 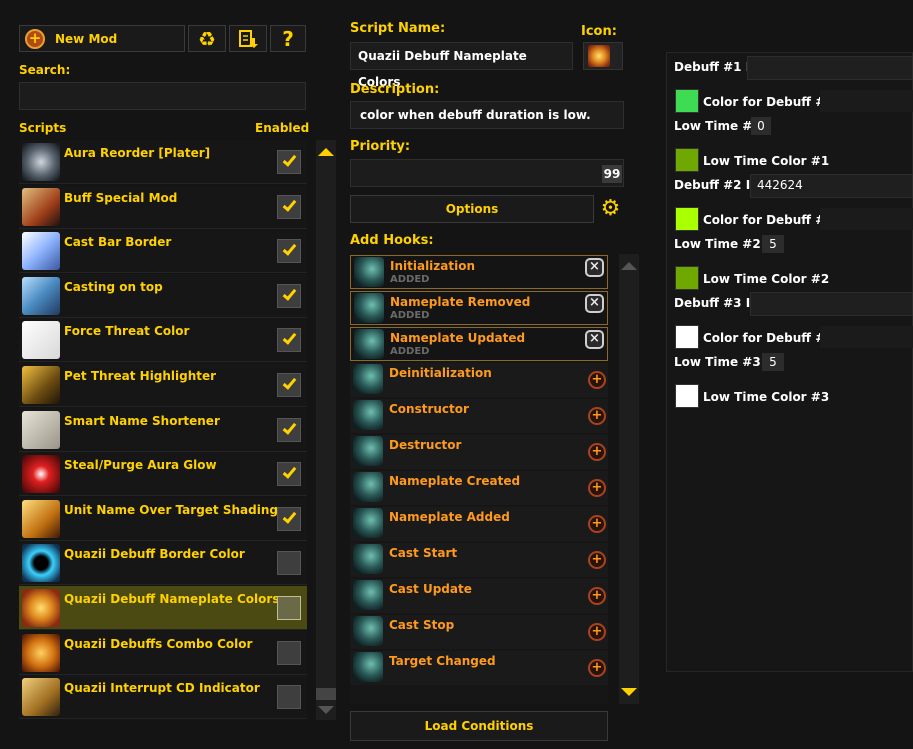 What do you see at coordinates (479, 524) in the screenshot?
I see `hook-row: Nameplate Added +` at bounding box center [479, 524].